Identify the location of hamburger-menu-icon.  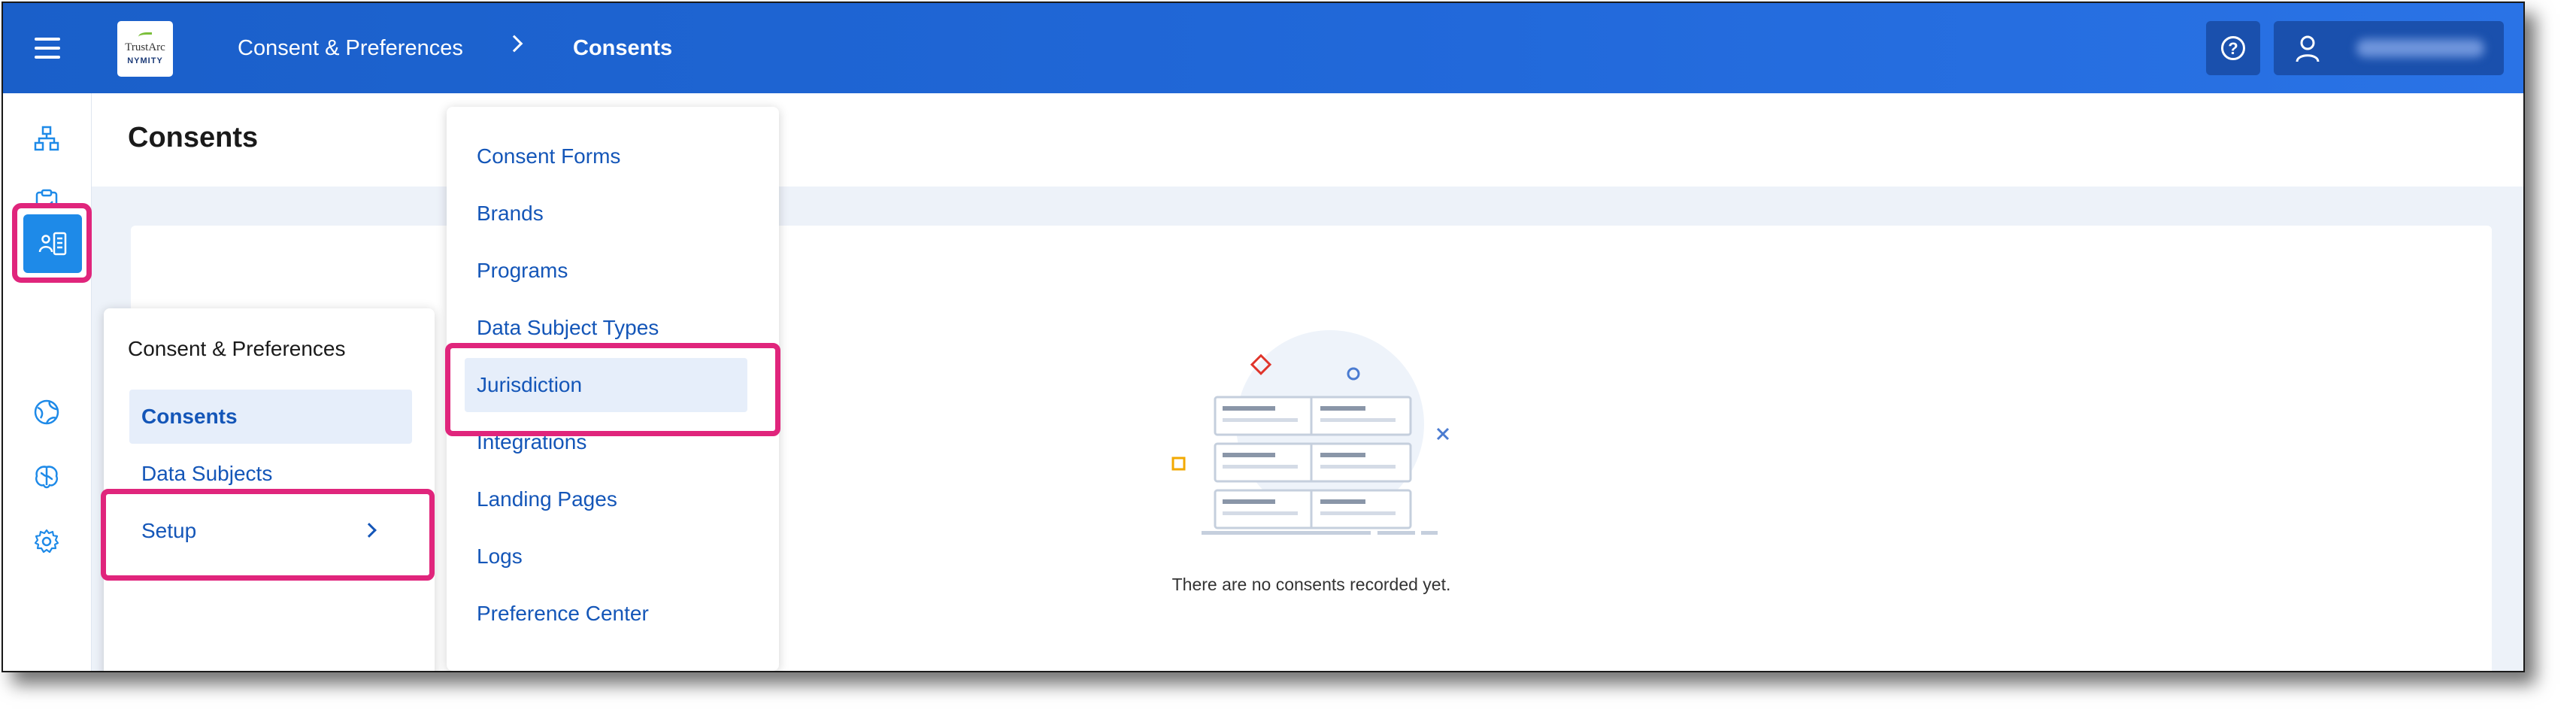
(47, 48).